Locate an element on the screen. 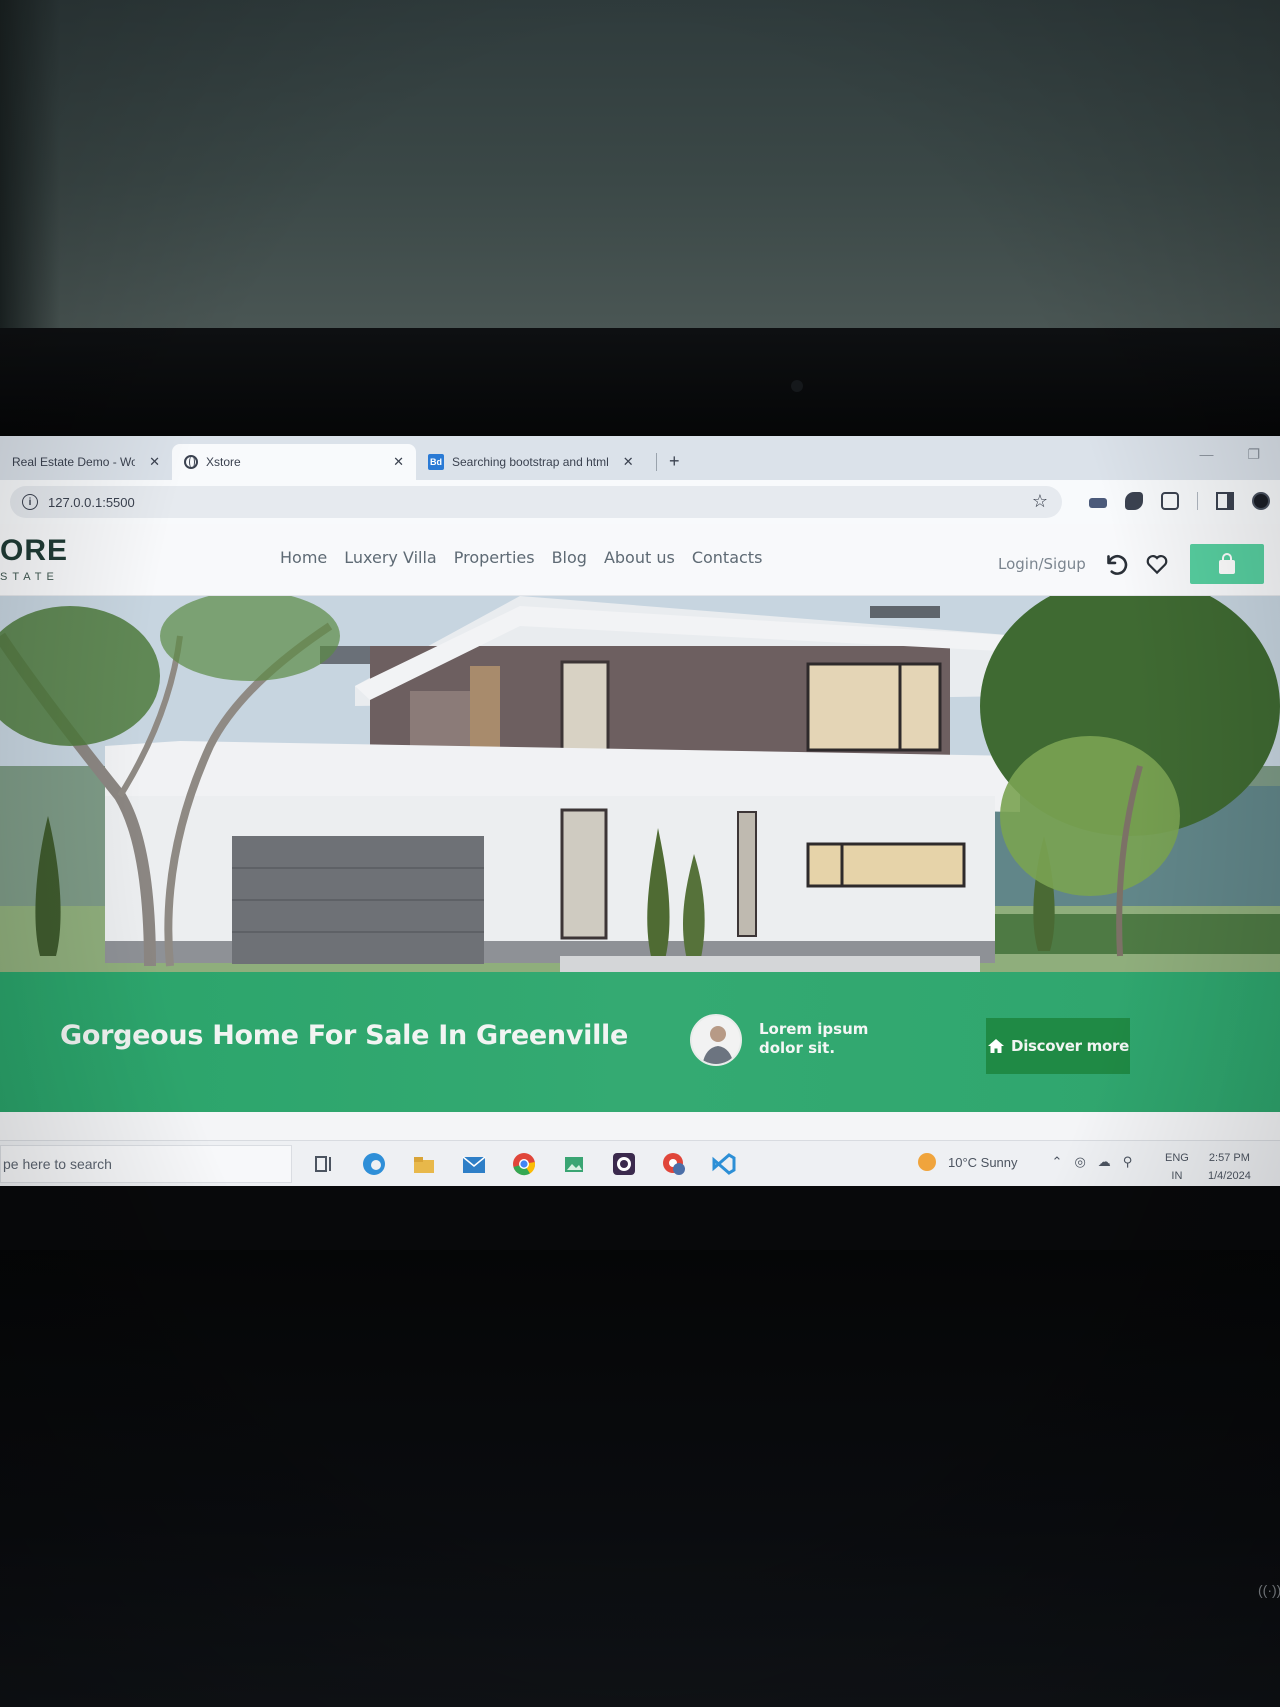  site-logo-subtitle: STATE is located at coordinates (29, 577).